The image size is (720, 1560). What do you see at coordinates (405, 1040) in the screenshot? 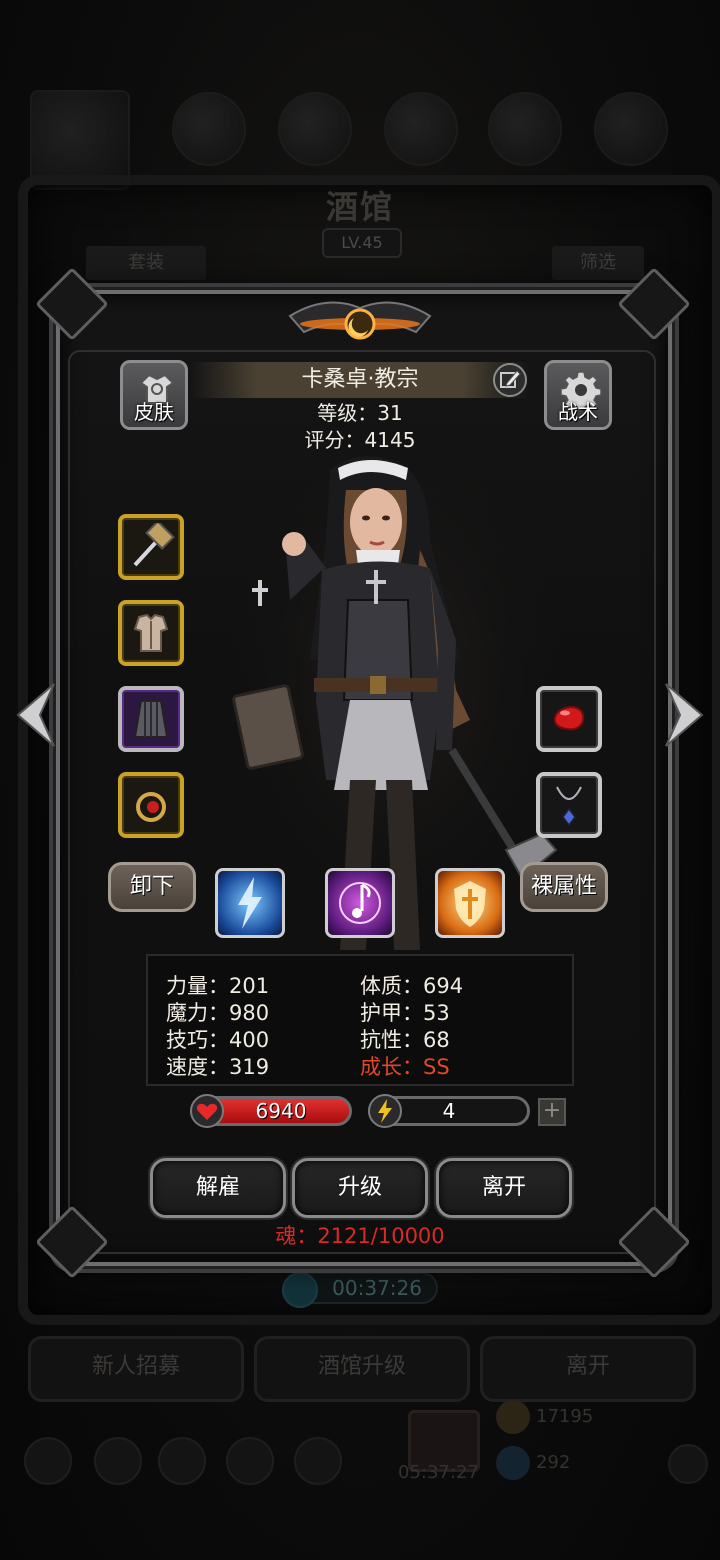
I see `stat-resistance: 抗性：68` at bounding box center [405, 1040].